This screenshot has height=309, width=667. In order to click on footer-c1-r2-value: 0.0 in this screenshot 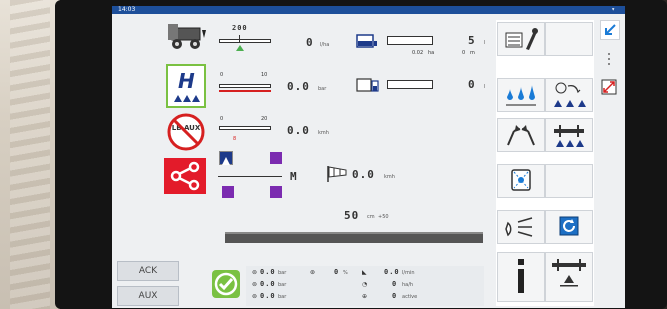, I will do `click(268, 284)`.